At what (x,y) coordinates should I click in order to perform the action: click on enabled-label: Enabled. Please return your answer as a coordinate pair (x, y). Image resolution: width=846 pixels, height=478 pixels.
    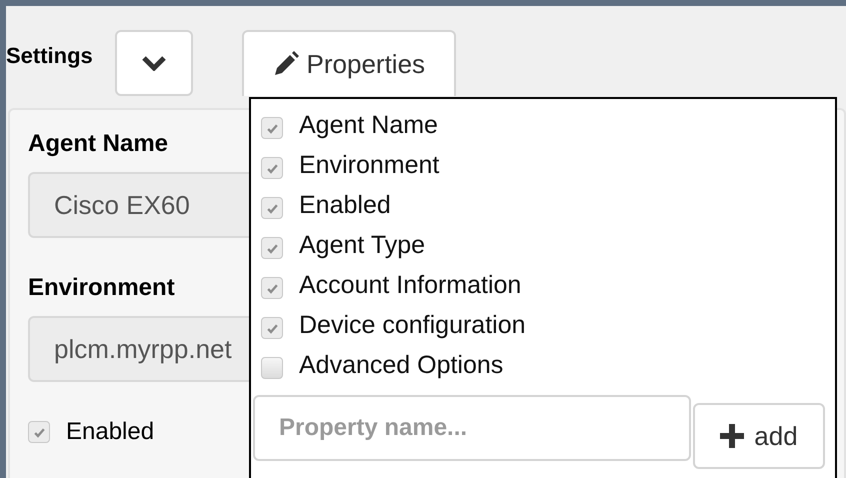
    Looking at the image, I should click on (110, 432).